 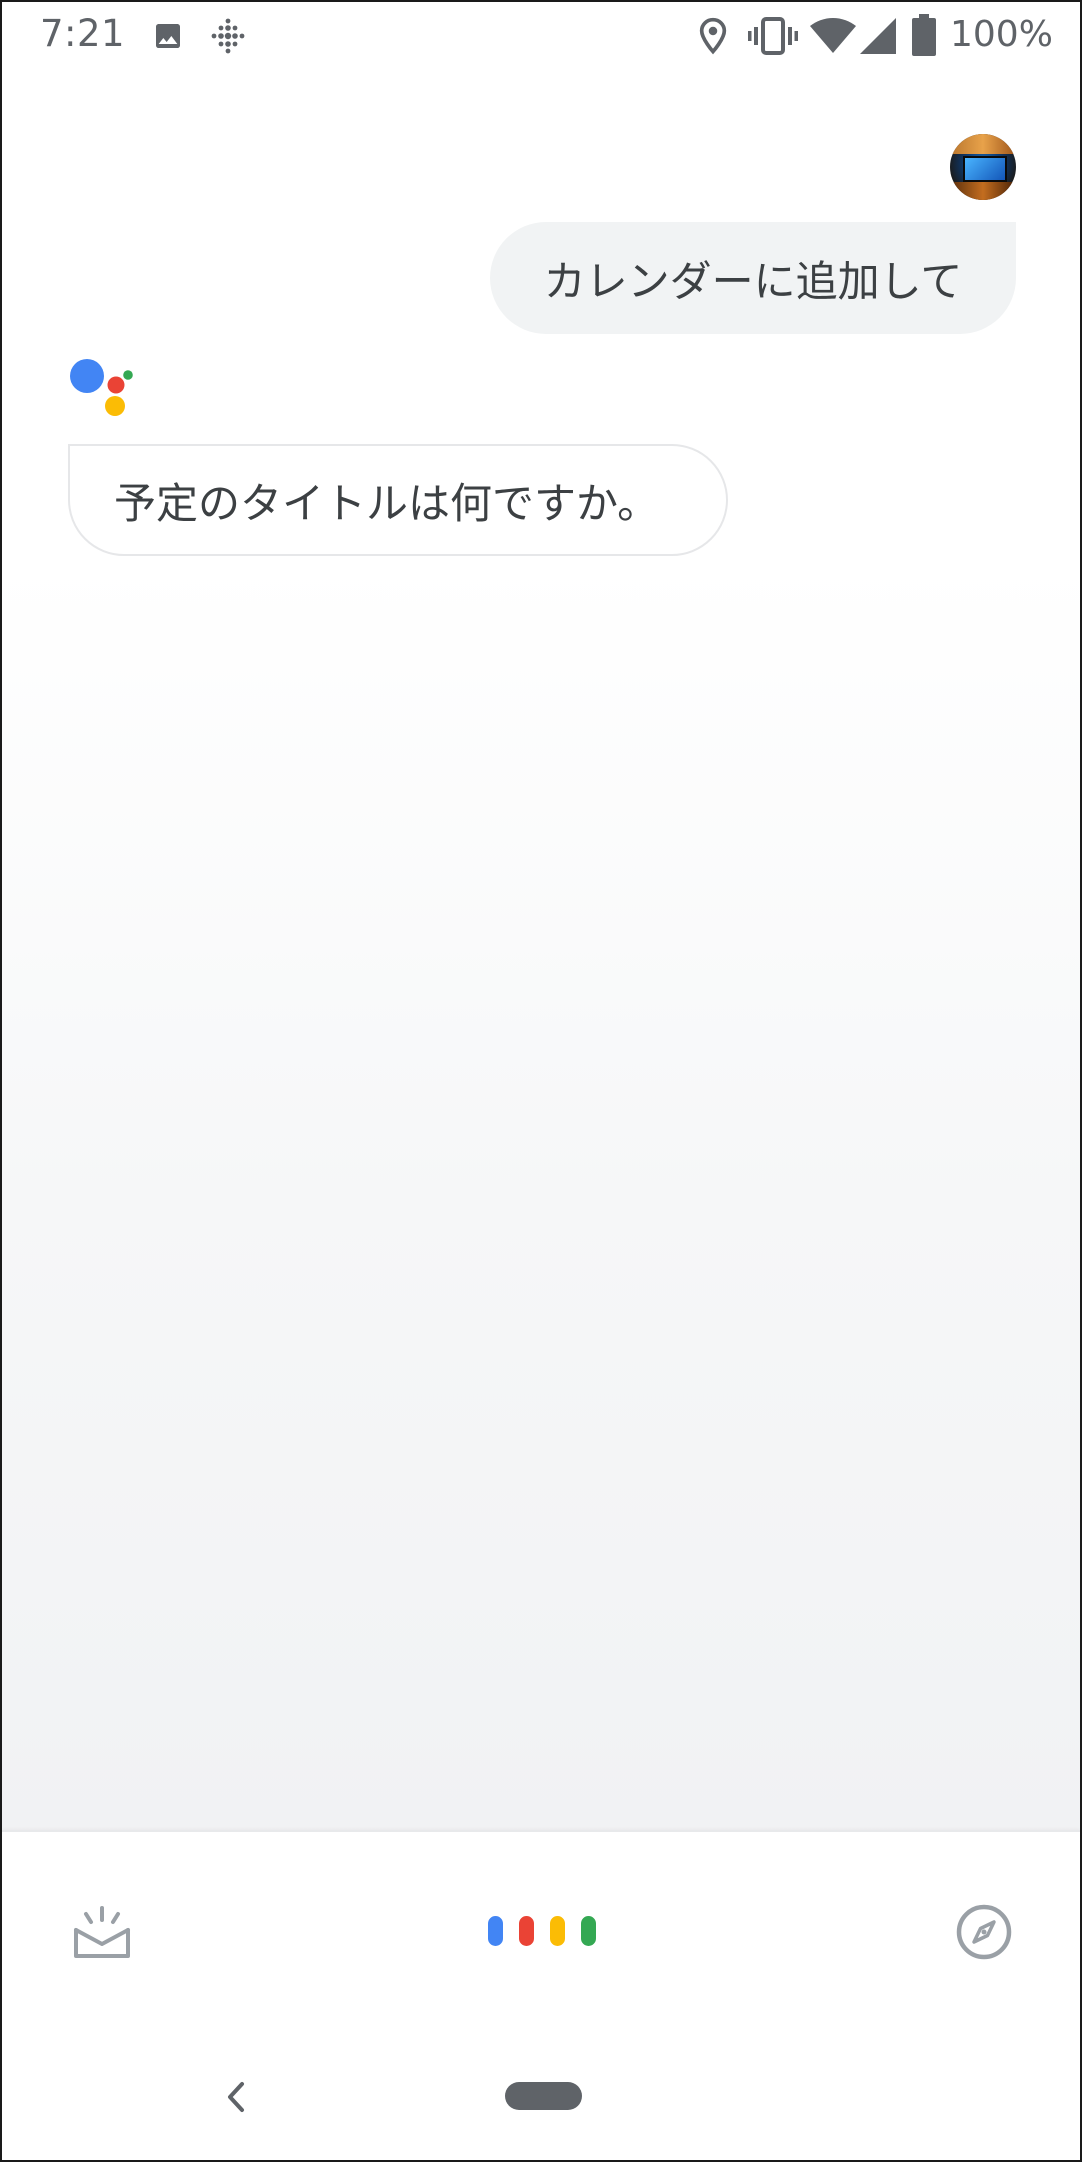 I want to click on mic-dot-blue, so click(x=495, y=1931).